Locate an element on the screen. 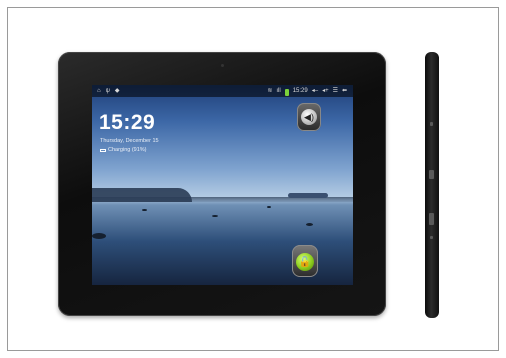 The image size is (506, 358). lock-clock: 15:29 is located at coordinates (127, 122).